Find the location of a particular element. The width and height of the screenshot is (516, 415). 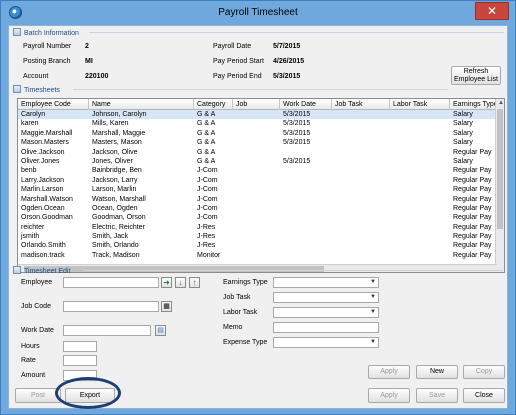

column-header: Earnings Type is located at coordinates (474, 104).